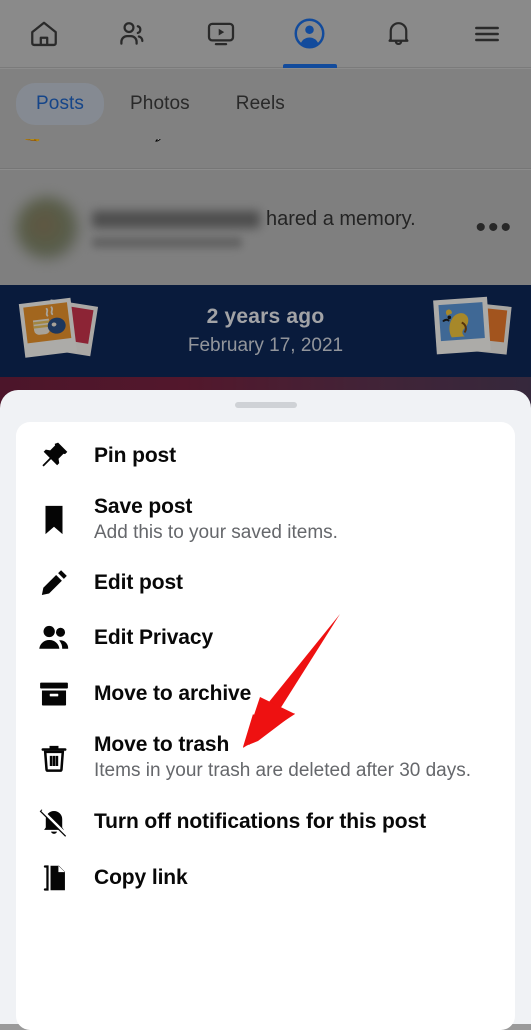 The height and width of the screenshot is (1030, 531). Describe the element at coordinates (160, 104) in the screenshot. I see `tab-photos: Photos` at that location.